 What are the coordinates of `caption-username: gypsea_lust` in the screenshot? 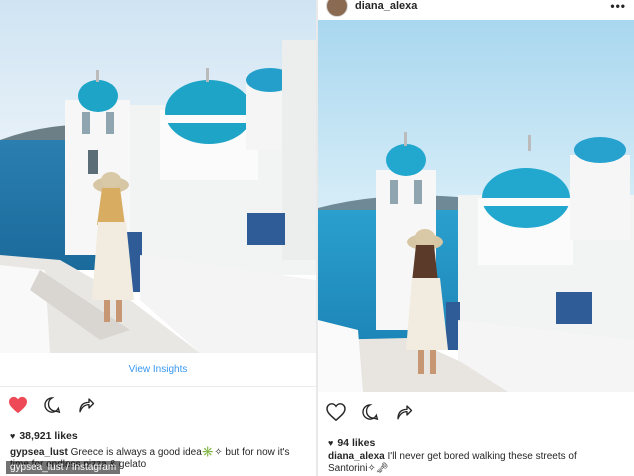 It's located at (39, 452).